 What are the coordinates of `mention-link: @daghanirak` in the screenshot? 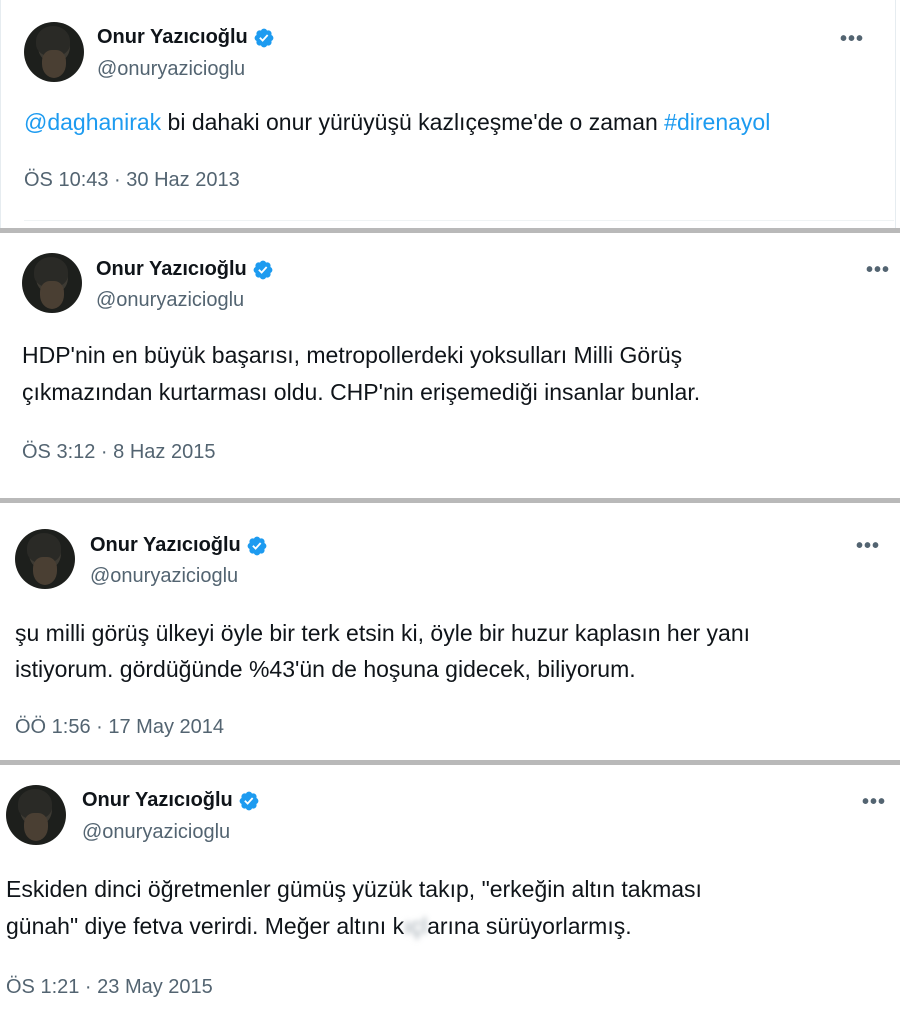 It's located at (92, 122).